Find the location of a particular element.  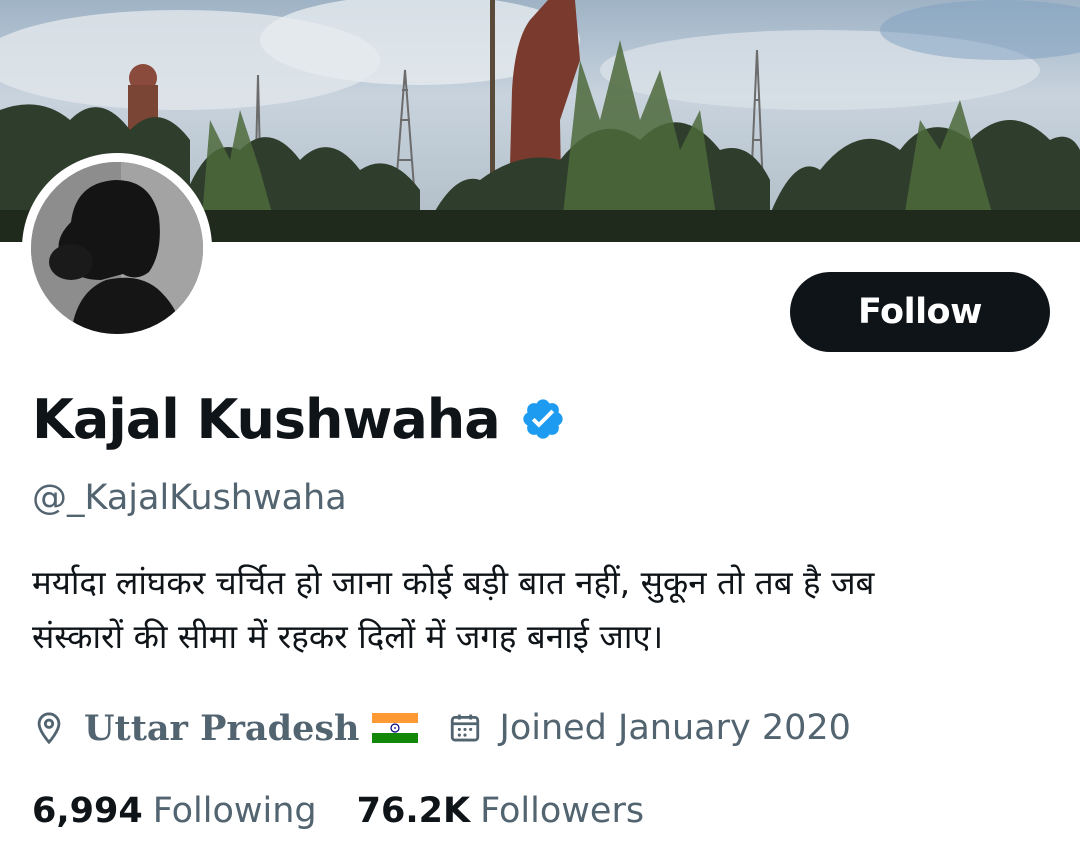

follow-button: Follow is located at coordinates (920, 312).